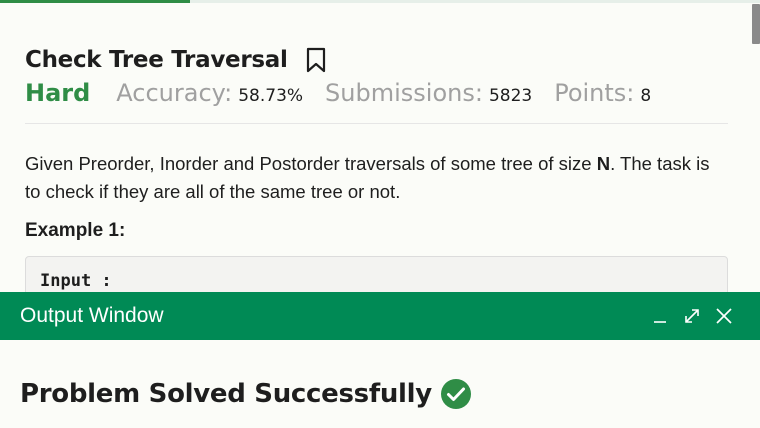 This screenshot has height=428, width=760. Describe the element at coordinates (660, 316) in the screenshot. I see `minimize-icon` at that location.